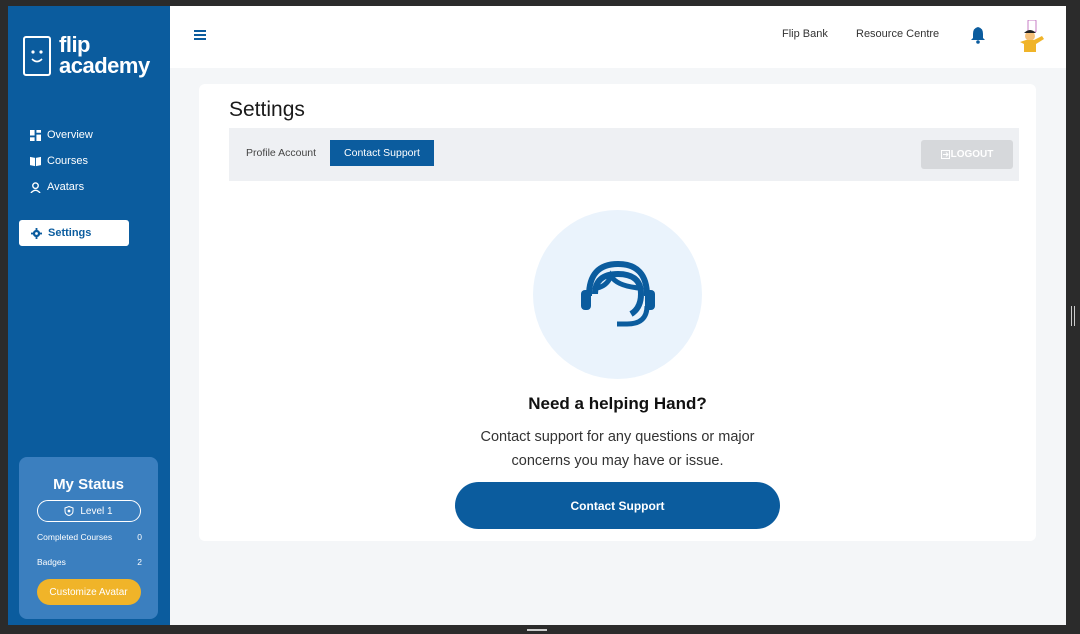 The width and height of the screenshot is (1080, 634). I want to click on sidebar-item-courses: Courses, so click(61, 161).